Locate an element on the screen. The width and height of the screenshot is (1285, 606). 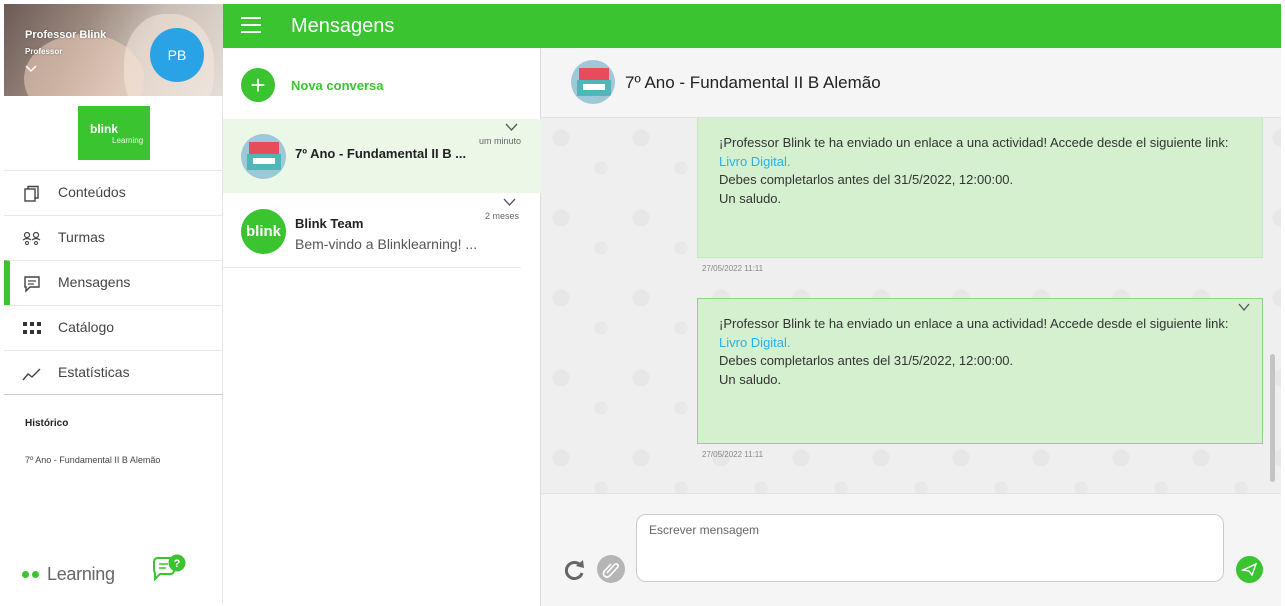
sidebar-item-estatisticas: Estatísticas is located at coordinates (113, 372).